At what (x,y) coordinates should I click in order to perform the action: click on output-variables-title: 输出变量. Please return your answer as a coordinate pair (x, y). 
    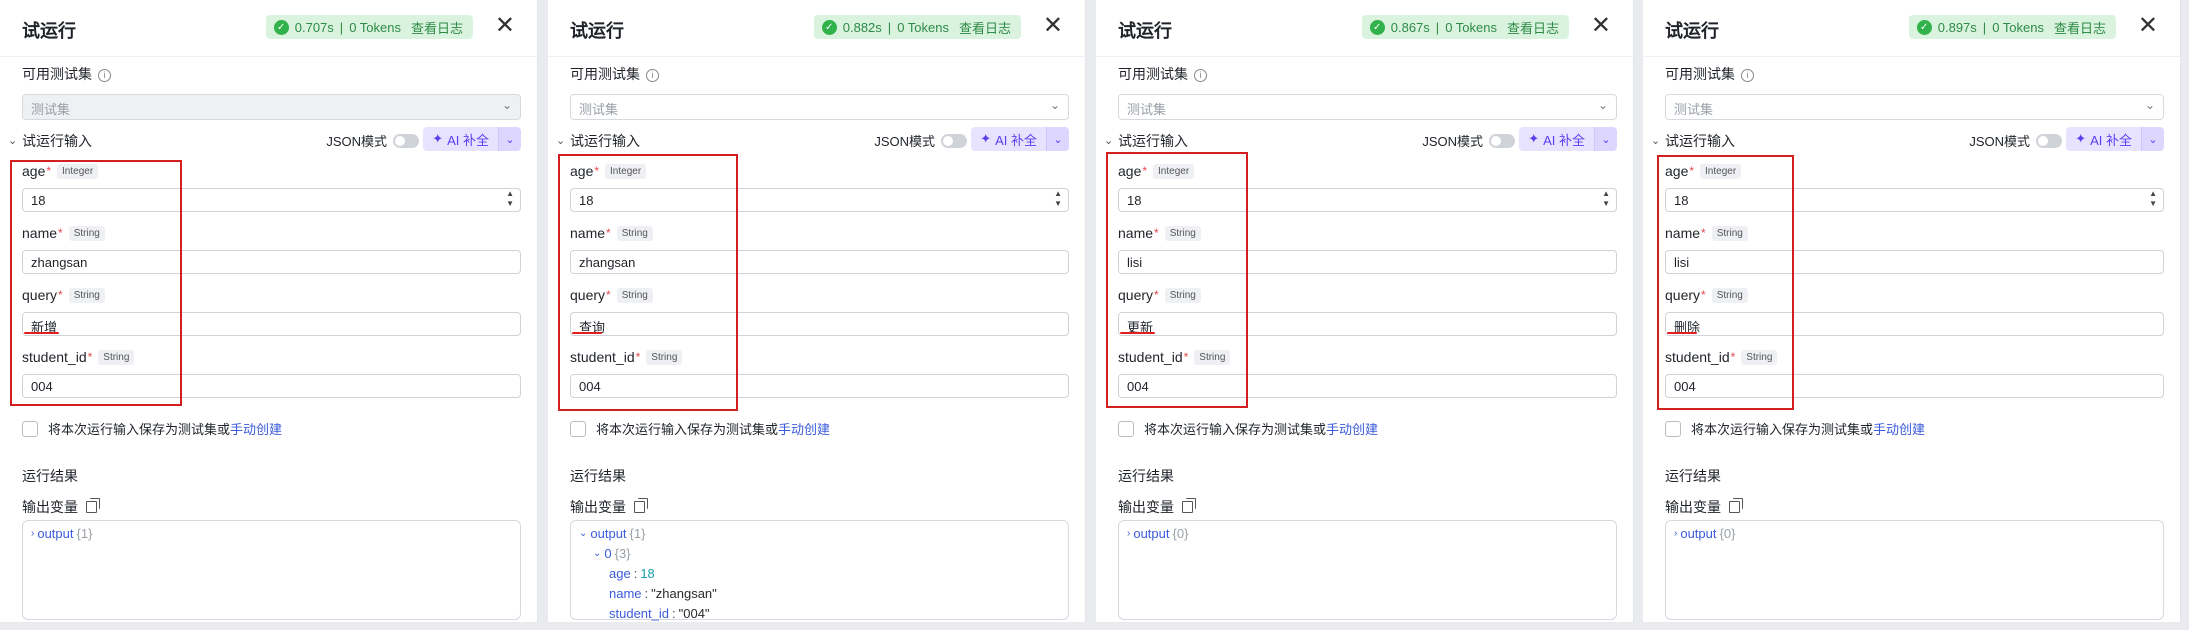
    Looking at the image, I should click on (609, 507).